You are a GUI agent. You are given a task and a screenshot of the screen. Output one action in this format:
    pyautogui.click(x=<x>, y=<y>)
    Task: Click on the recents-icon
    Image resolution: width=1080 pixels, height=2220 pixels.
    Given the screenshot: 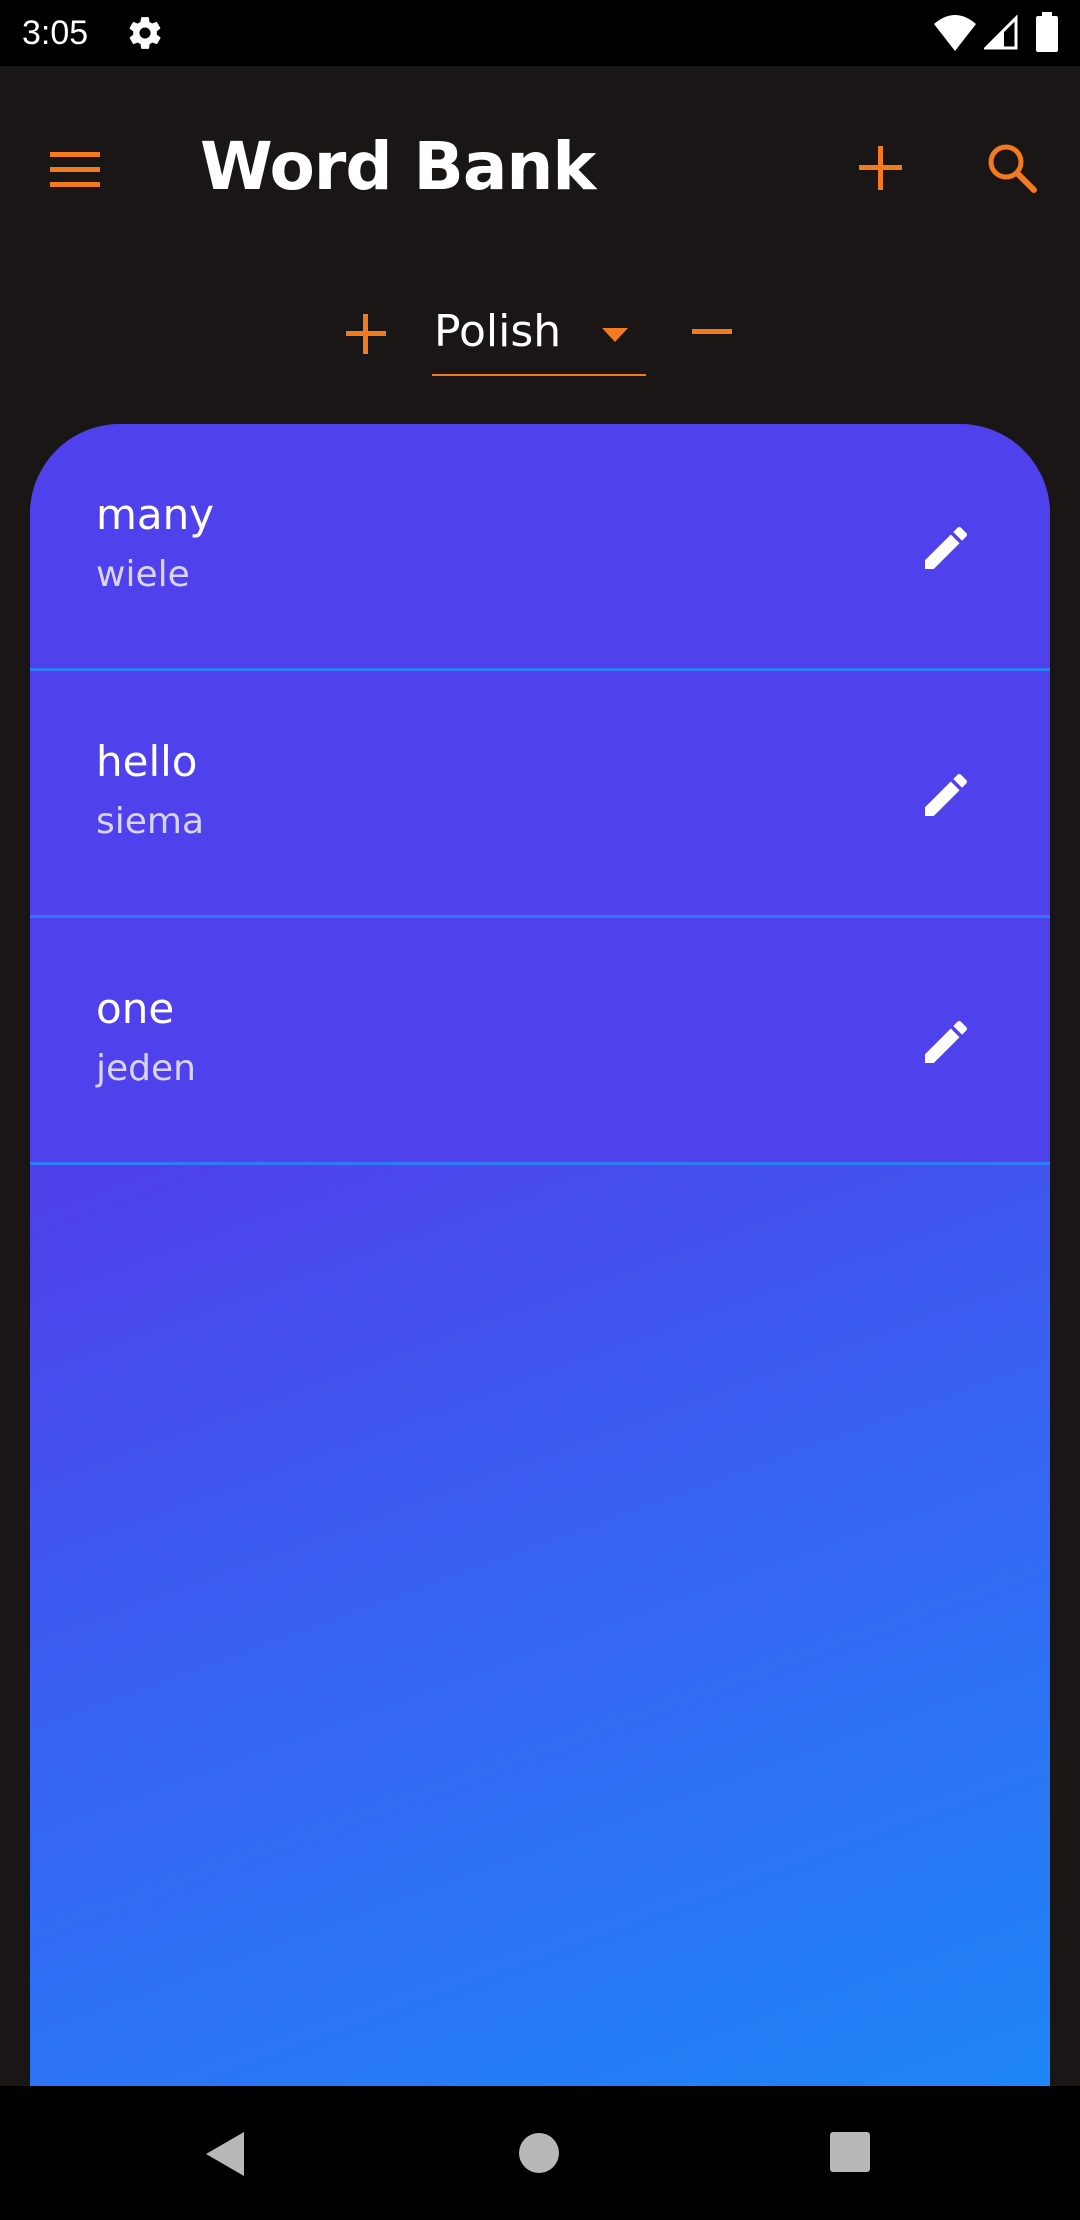 What is the action you would take?
    pyautogui.click(x=850, y=2152)
    